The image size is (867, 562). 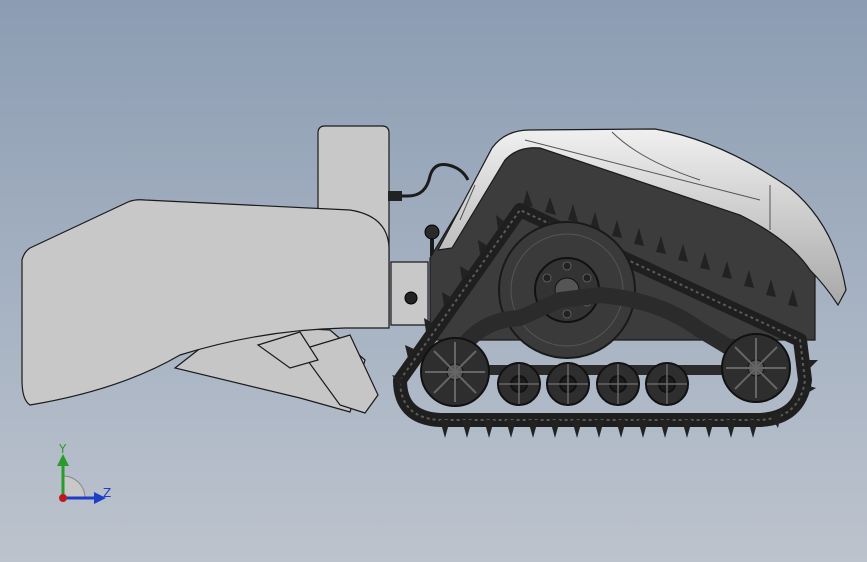 What do you see at coordinates (63, 498) in the screenshot?
I see `triad-origin` at bounding box center [63, 498].